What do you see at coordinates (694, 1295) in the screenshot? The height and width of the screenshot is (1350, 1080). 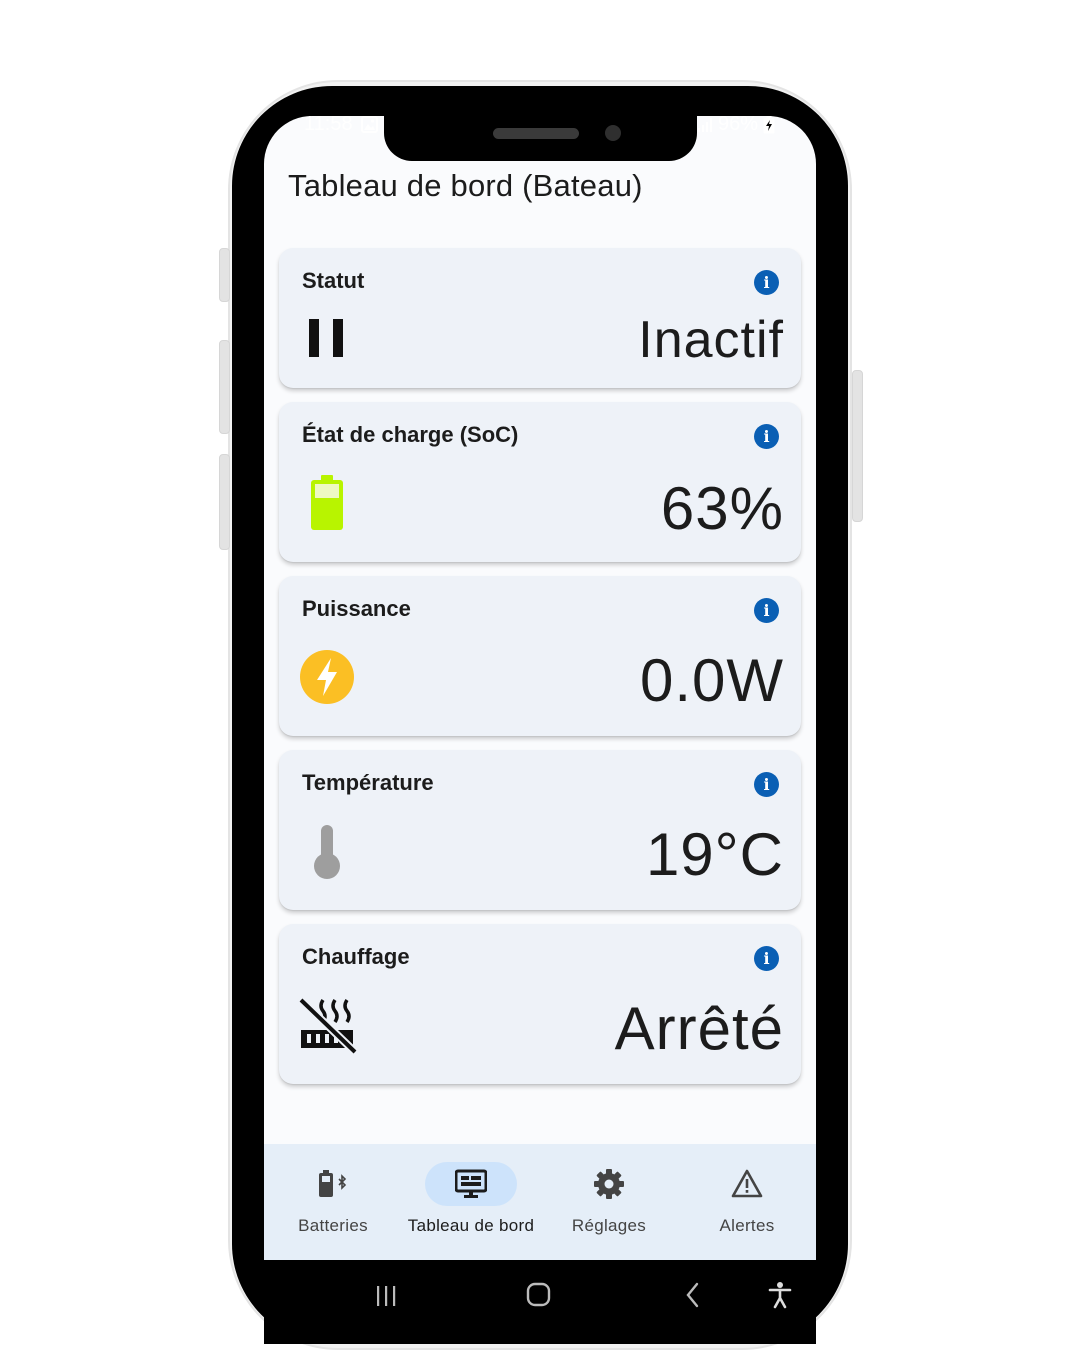 I see `back-icon` at bounding box center [694, 1295].